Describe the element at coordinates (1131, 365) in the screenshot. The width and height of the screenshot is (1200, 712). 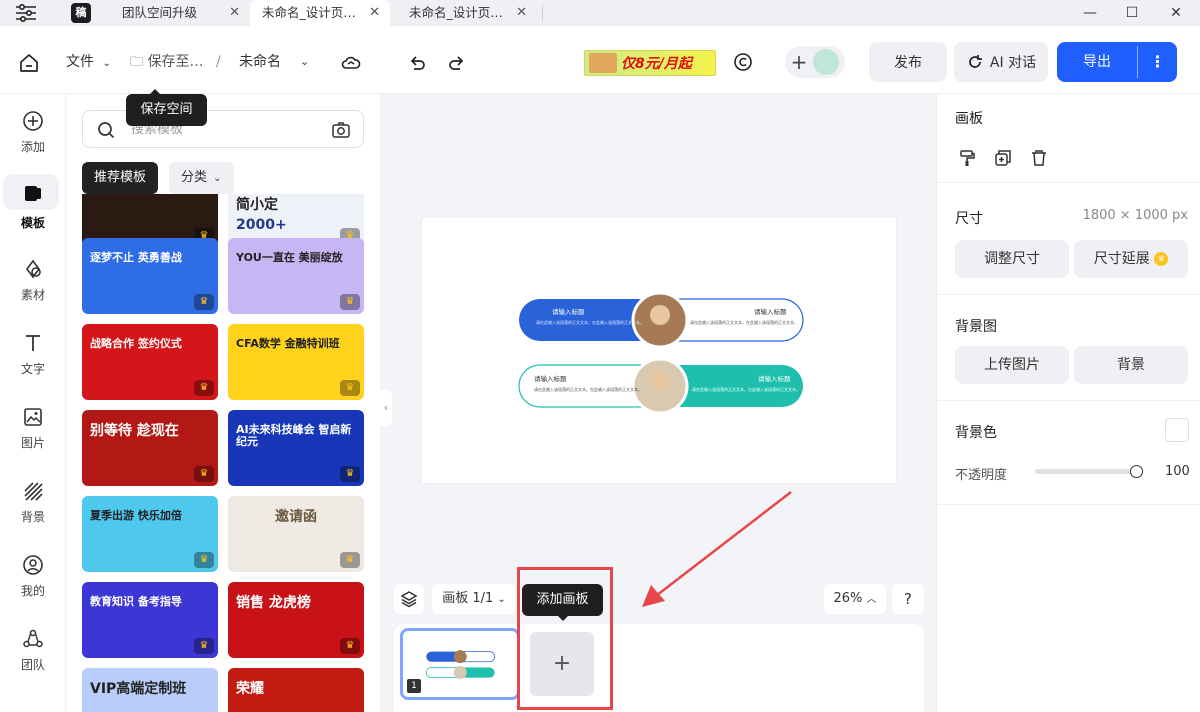
I see `background-button: 背景` at that location.